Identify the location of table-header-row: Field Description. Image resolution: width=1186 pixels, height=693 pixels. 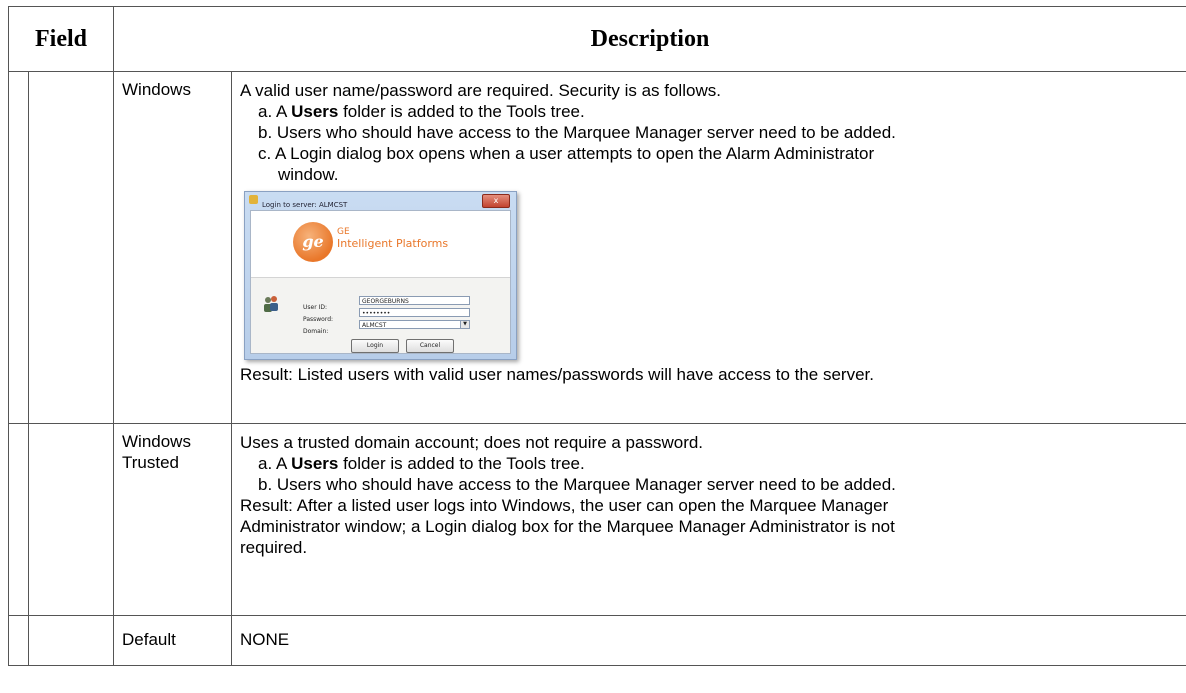
(597, 39).